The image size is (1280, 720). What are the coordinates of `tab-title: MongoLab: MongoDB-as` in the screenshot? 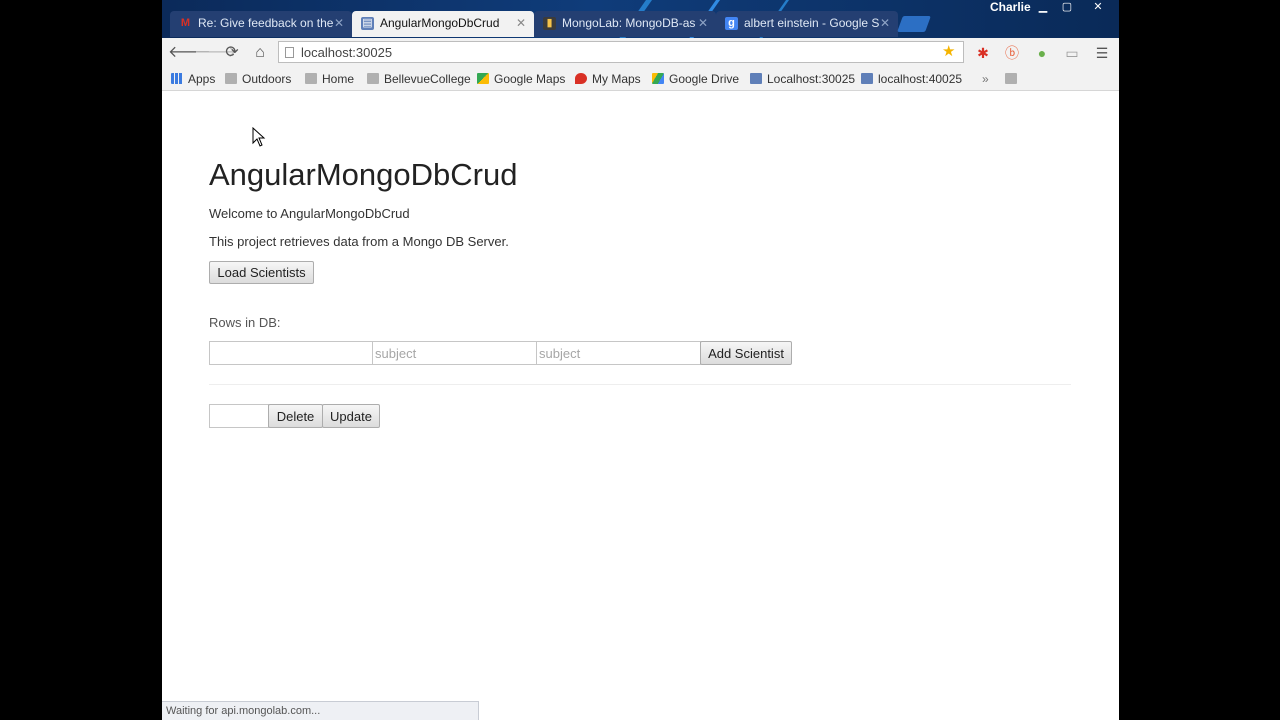 It's located at (629, 23).